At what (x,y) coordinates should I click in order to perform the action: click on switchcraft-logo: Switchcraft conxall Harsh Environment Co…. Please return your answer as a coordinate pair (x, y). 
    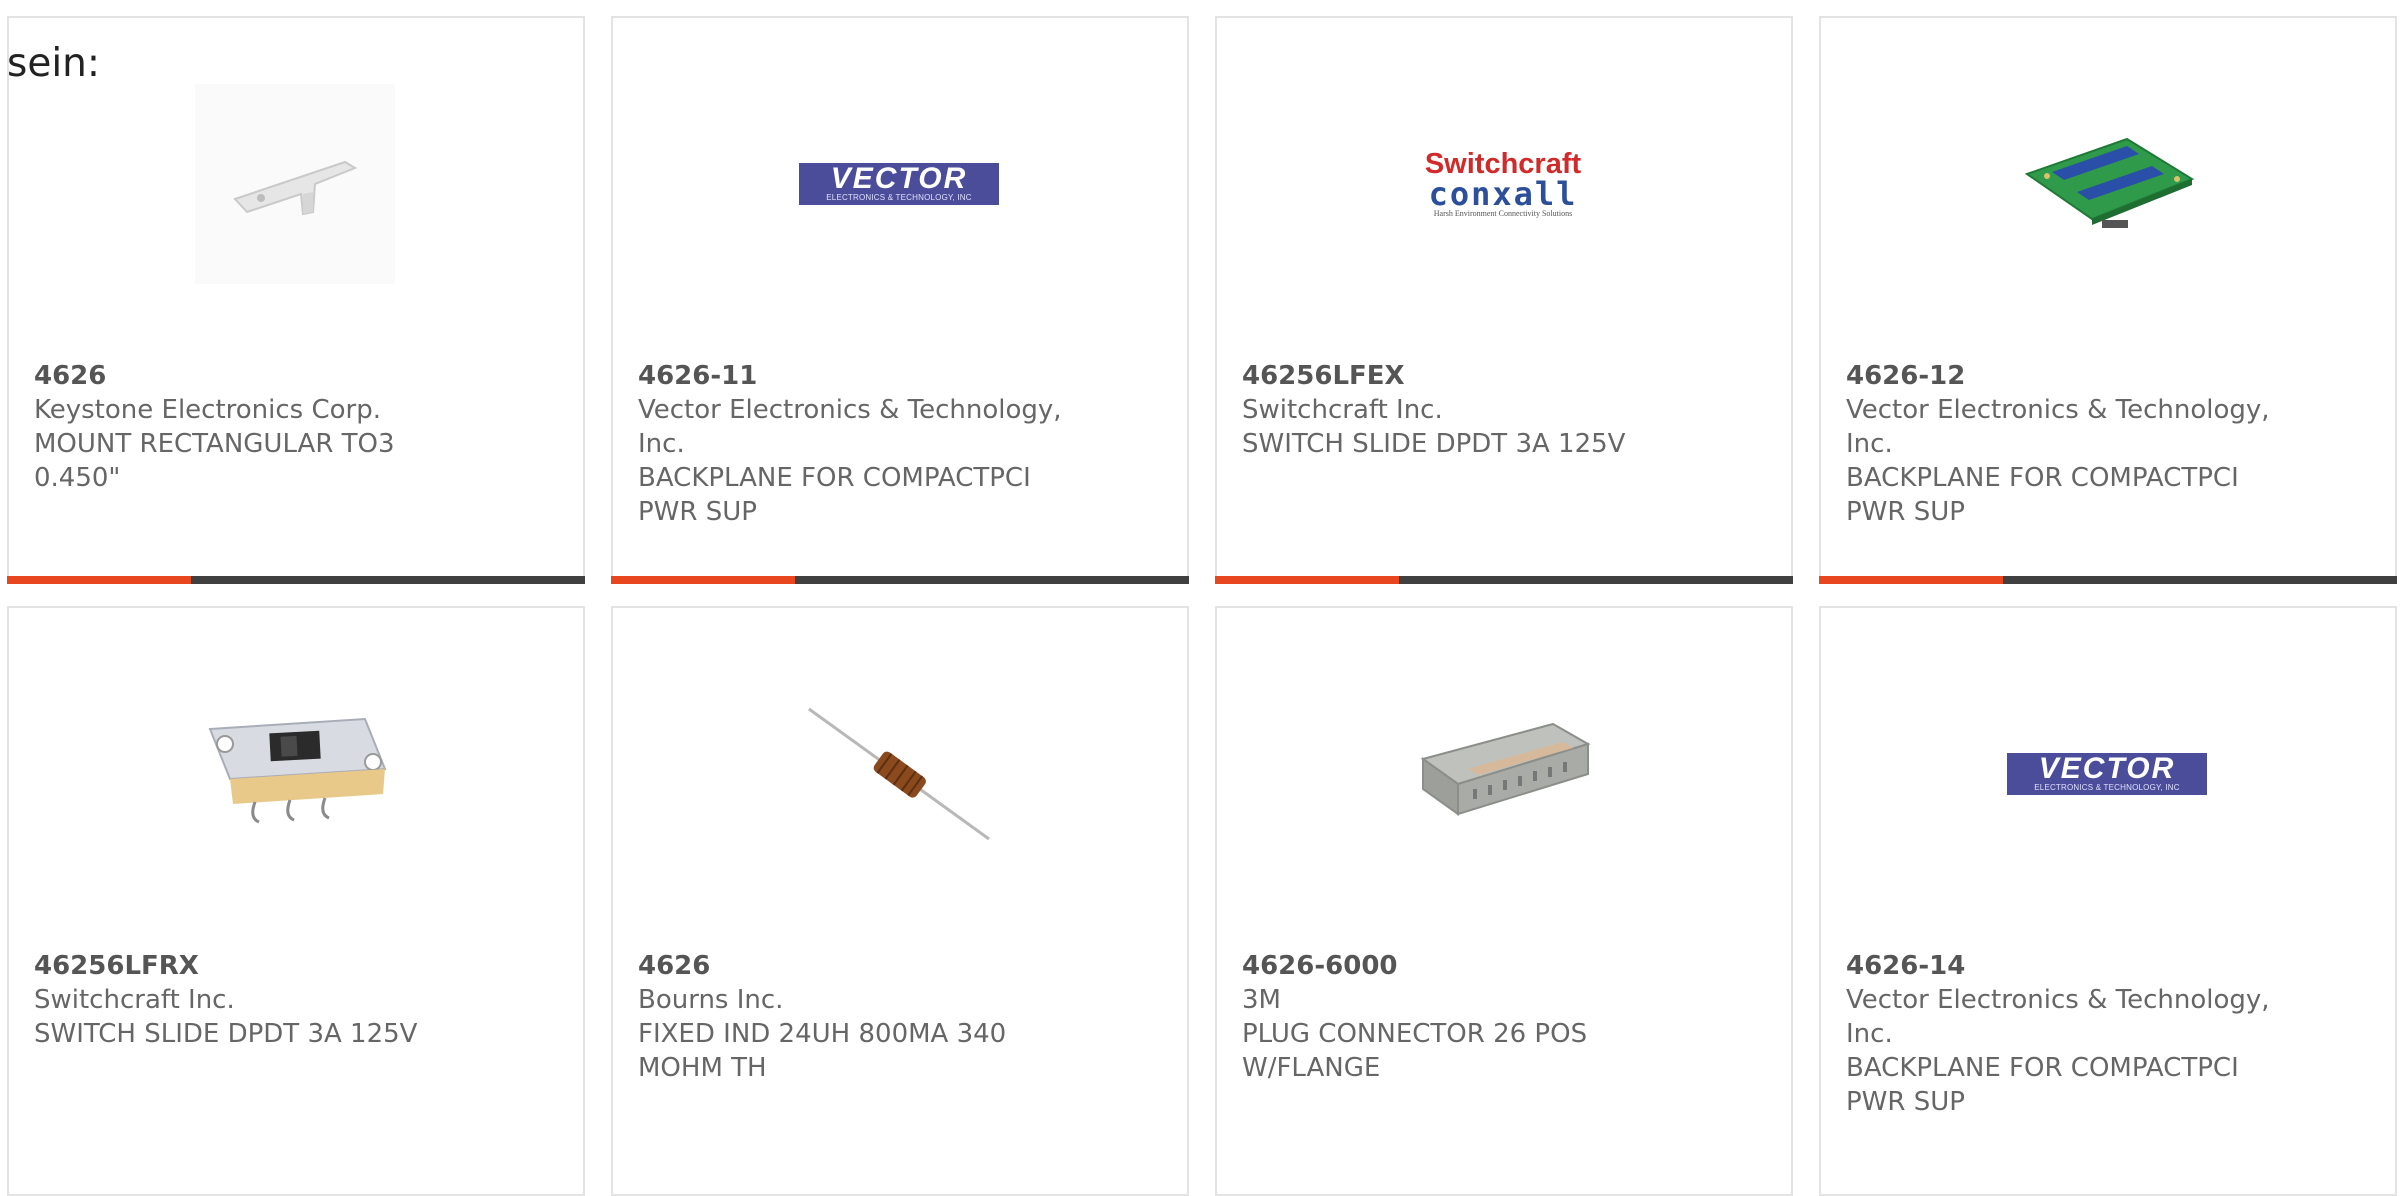
    Looking at the image, I should click on (1503, 184).